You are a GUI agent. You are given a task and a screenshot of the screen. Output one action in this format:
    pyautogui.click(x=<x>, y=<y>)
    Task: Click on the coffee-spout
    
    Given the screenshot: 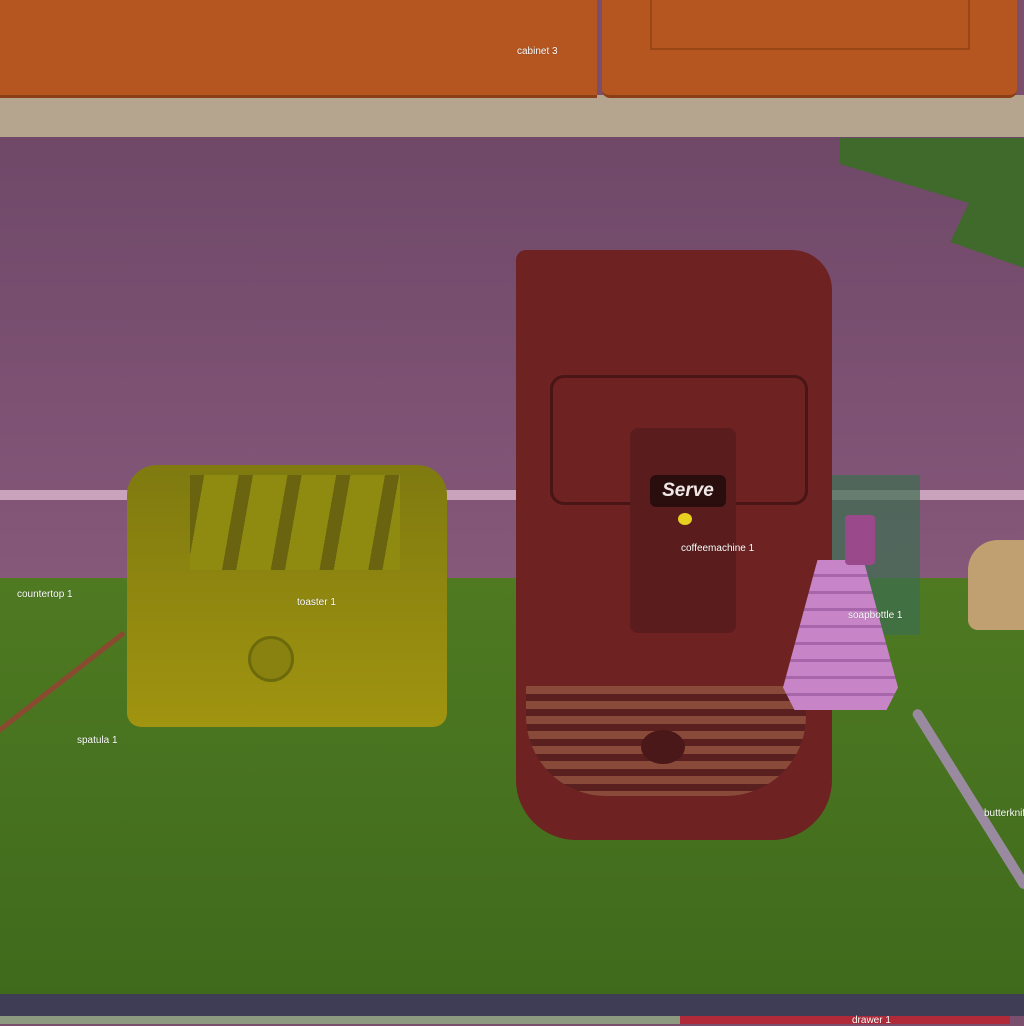 What is the action you would take?
    pyautogui.click(x=683, y=530)
    